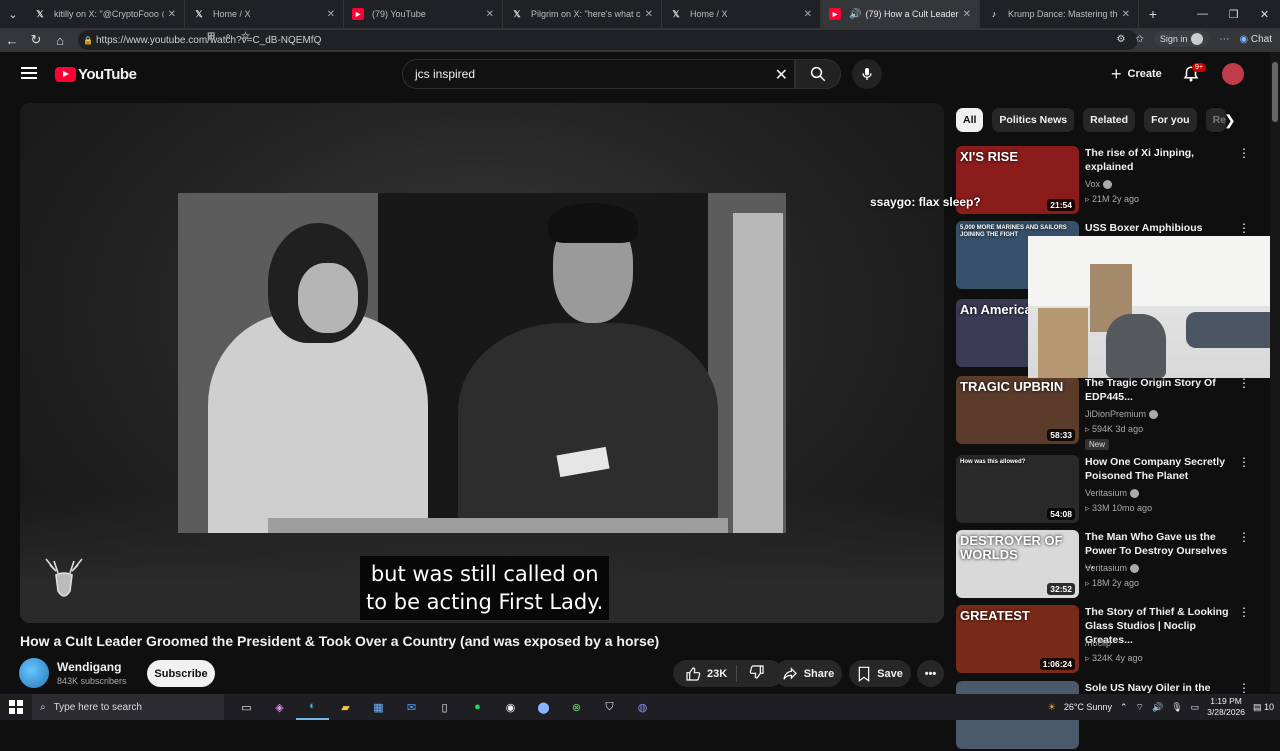 This screenshot has width=1280, height=751. Describe the element at coordinates (181, 673) in the screenshot. I see `subscribe-button: Subscribe` at that location.